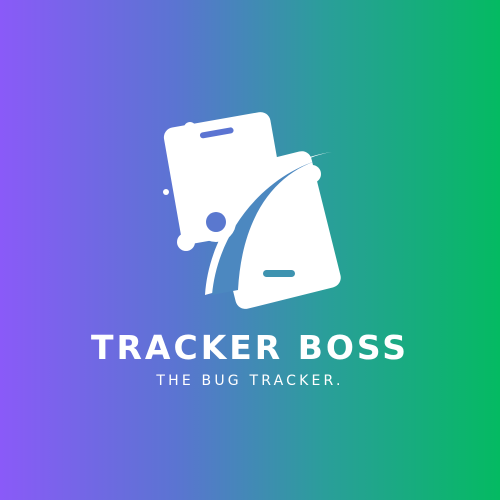  What do you see at coordinates (250, 347) in the screenshot?
I see `brand-title: TRACKER BOSS` at bounding box center [250, 347].